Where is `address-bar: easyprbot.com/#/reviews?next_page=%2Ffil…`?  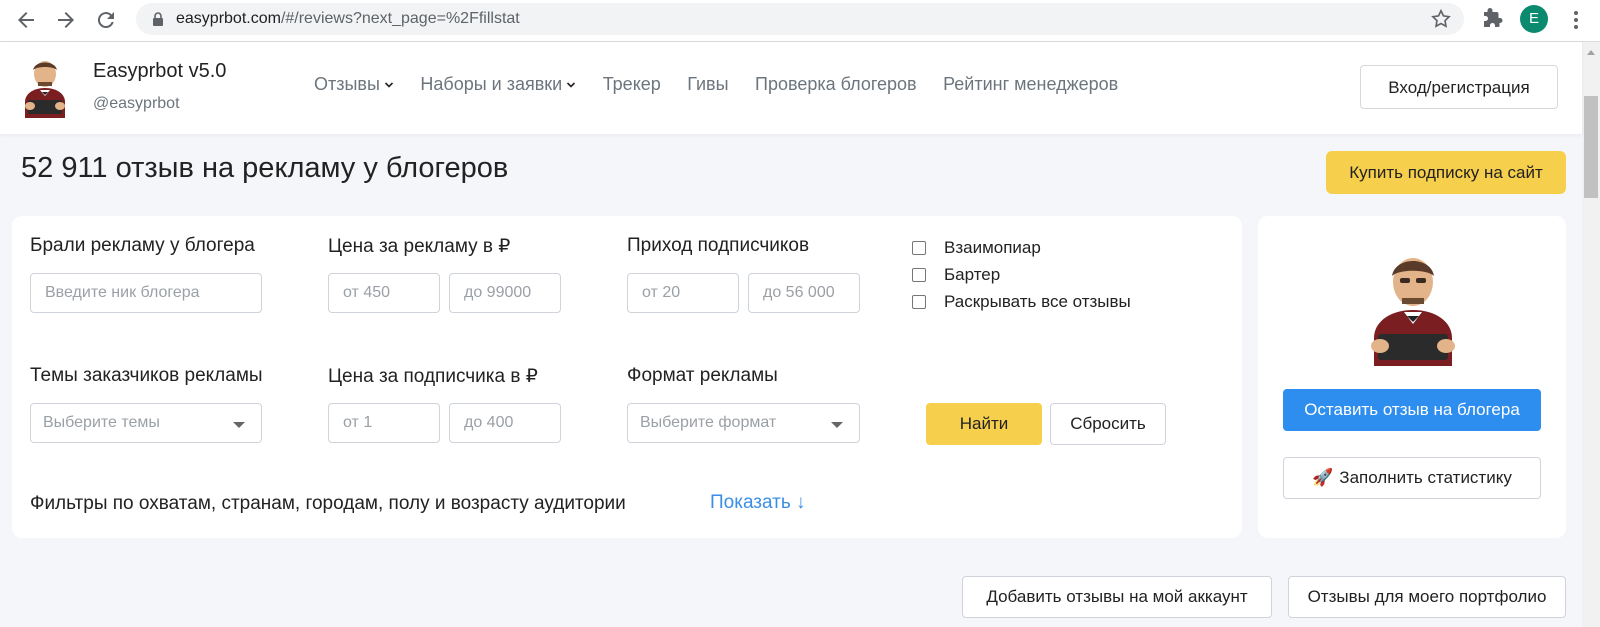
address-bar: easyprbot.com/#/reviews?next_page=%2Ffil… is located at coordinates (800, 19).